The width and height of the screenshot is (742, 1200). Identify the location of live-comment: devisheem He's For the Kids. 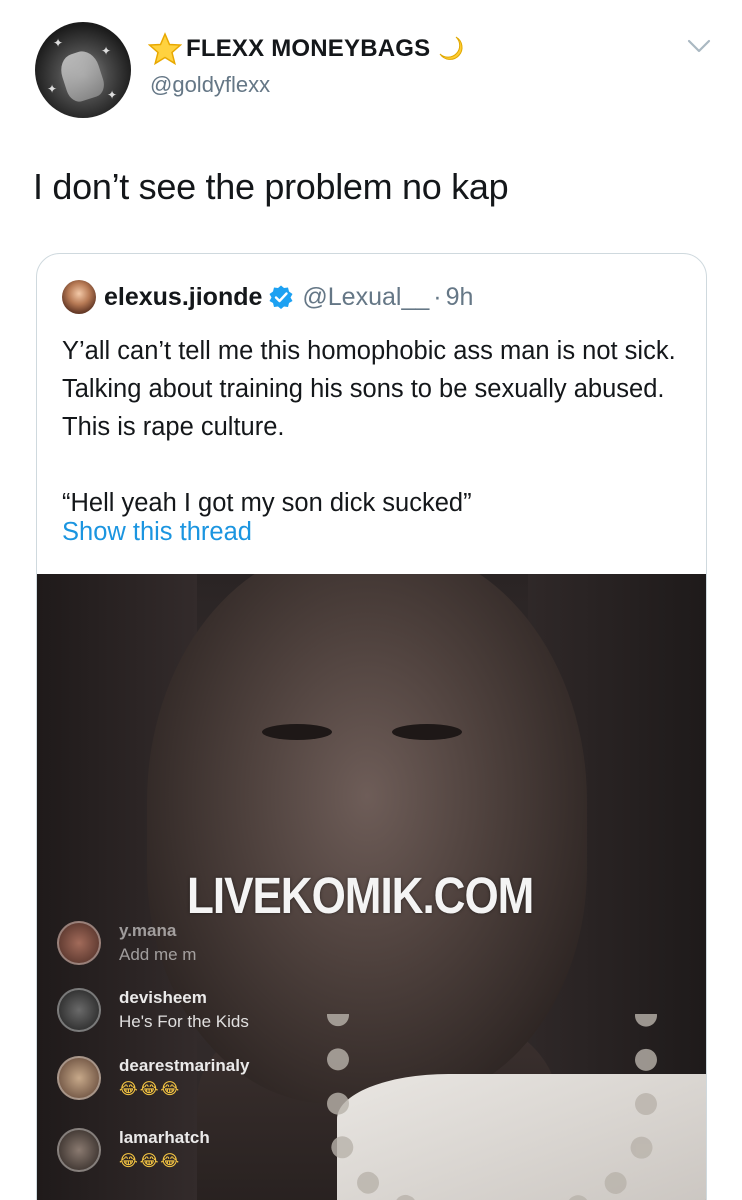
(153, 1010).